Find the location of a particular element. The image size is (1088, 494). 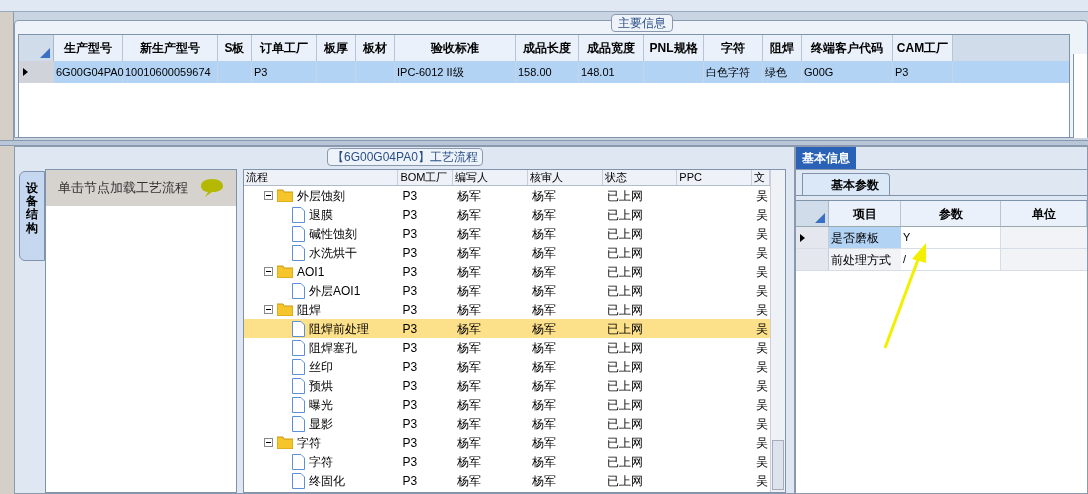

column-header: PPC is located at coordinates (715, 177).